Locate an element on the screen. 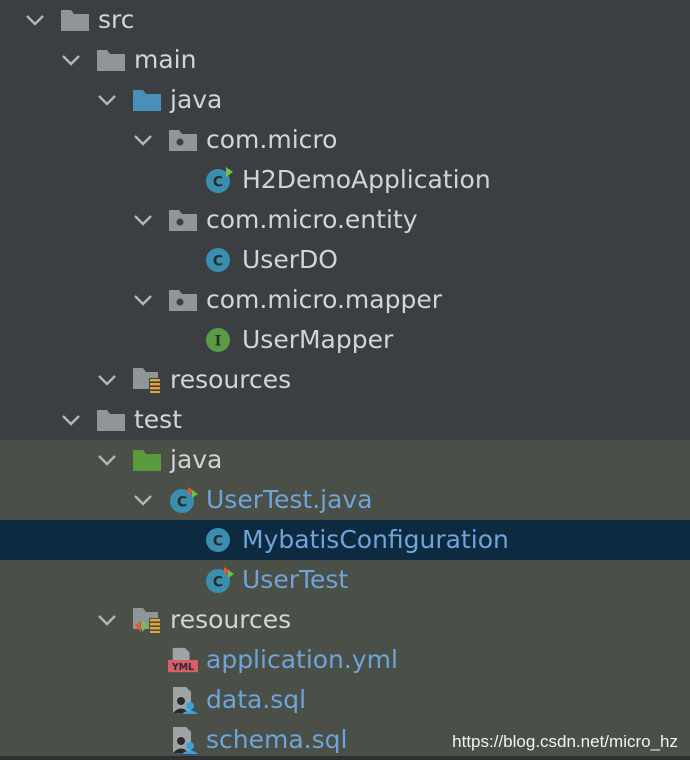  tree-label: UserMapper is located at coordinates (318, 339).